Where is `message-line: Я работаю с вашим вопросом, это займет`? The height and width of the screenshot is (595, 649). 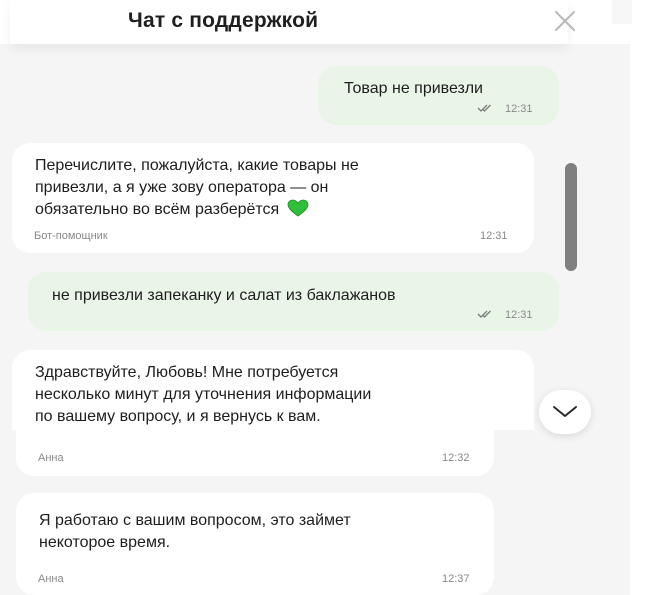
message-line: Я работаю с вашим вопросом, это займет is located at coordinates (195, 520).